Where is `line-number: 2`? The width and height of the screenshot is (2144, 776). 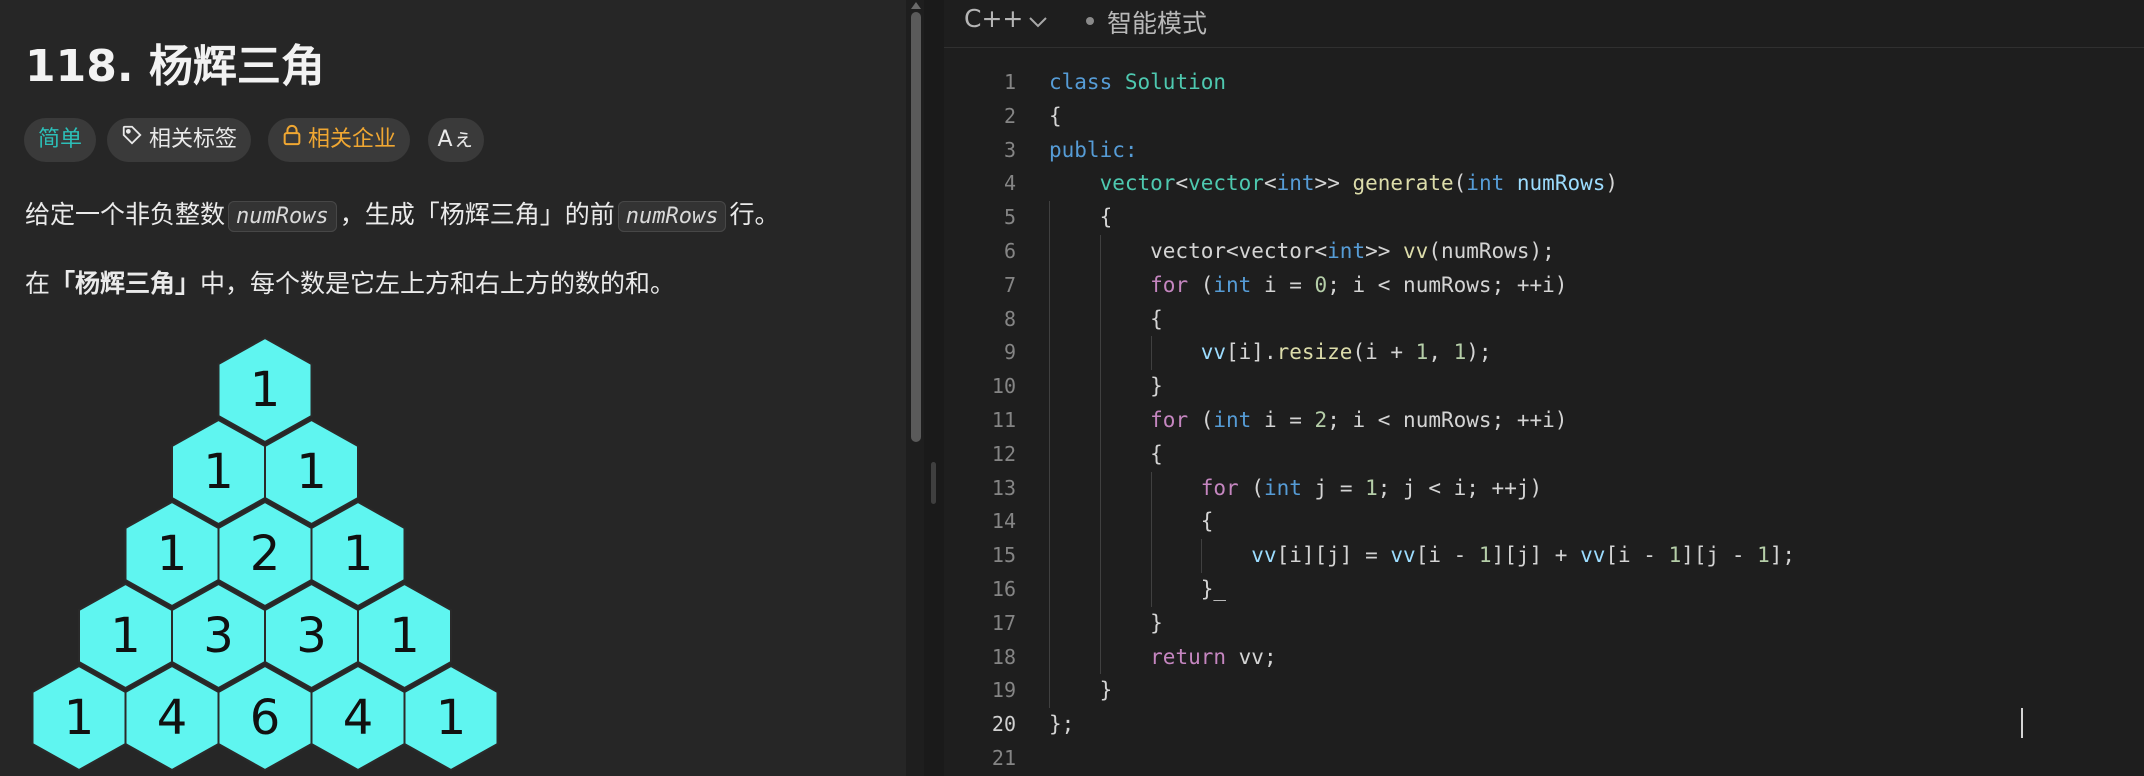 line-number: 2 is located at coordinates (1009, 115).